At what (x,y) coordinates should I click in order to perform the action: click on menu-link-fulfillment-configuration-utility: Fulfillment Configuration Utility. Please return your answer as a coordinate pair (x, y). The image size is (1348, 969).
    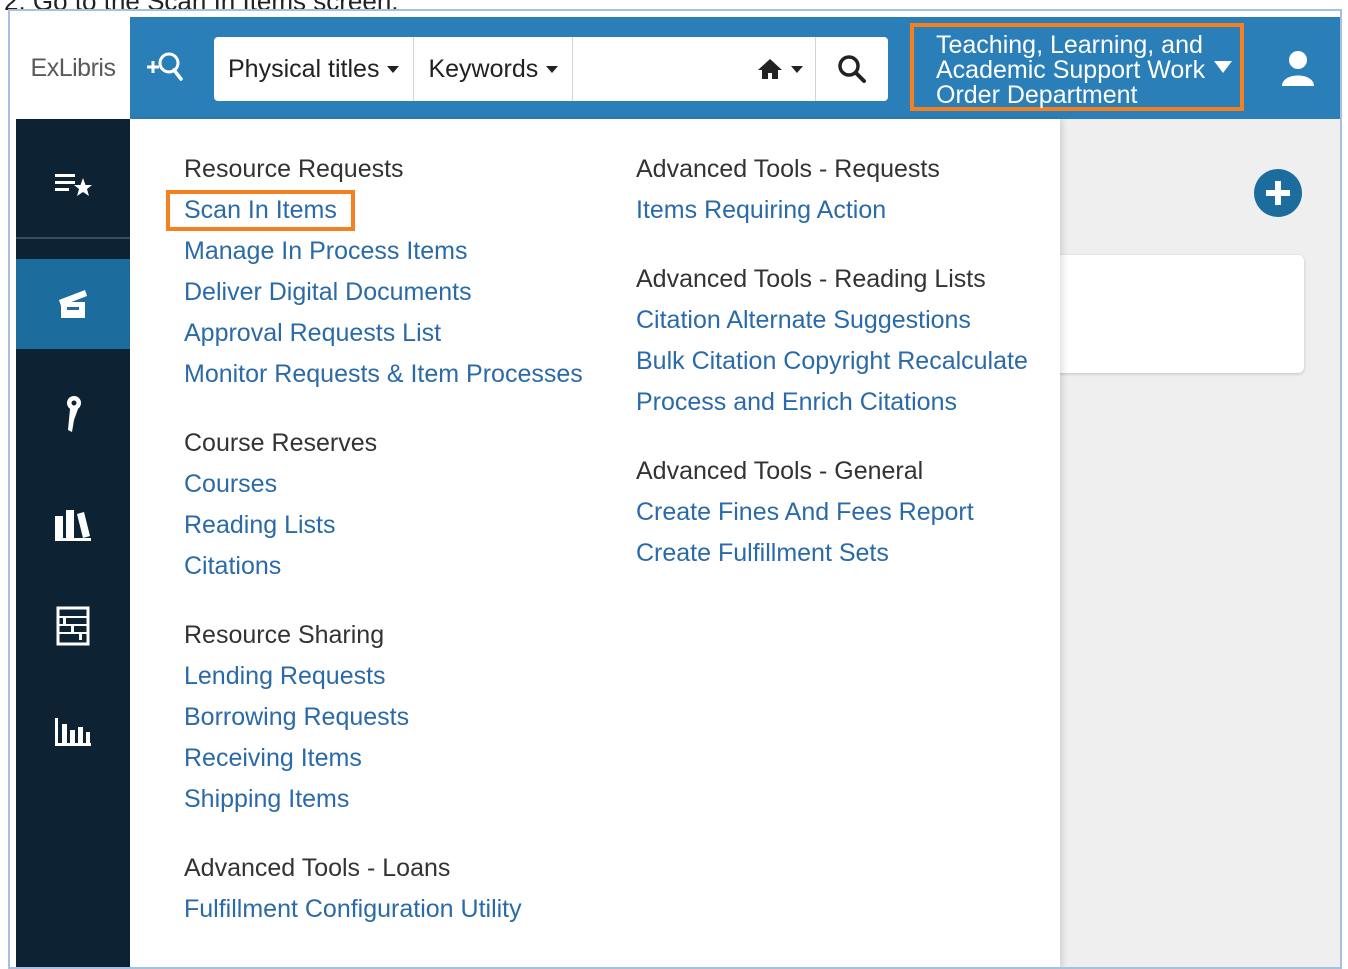
    Looking at the image, I should click on (383, 909).